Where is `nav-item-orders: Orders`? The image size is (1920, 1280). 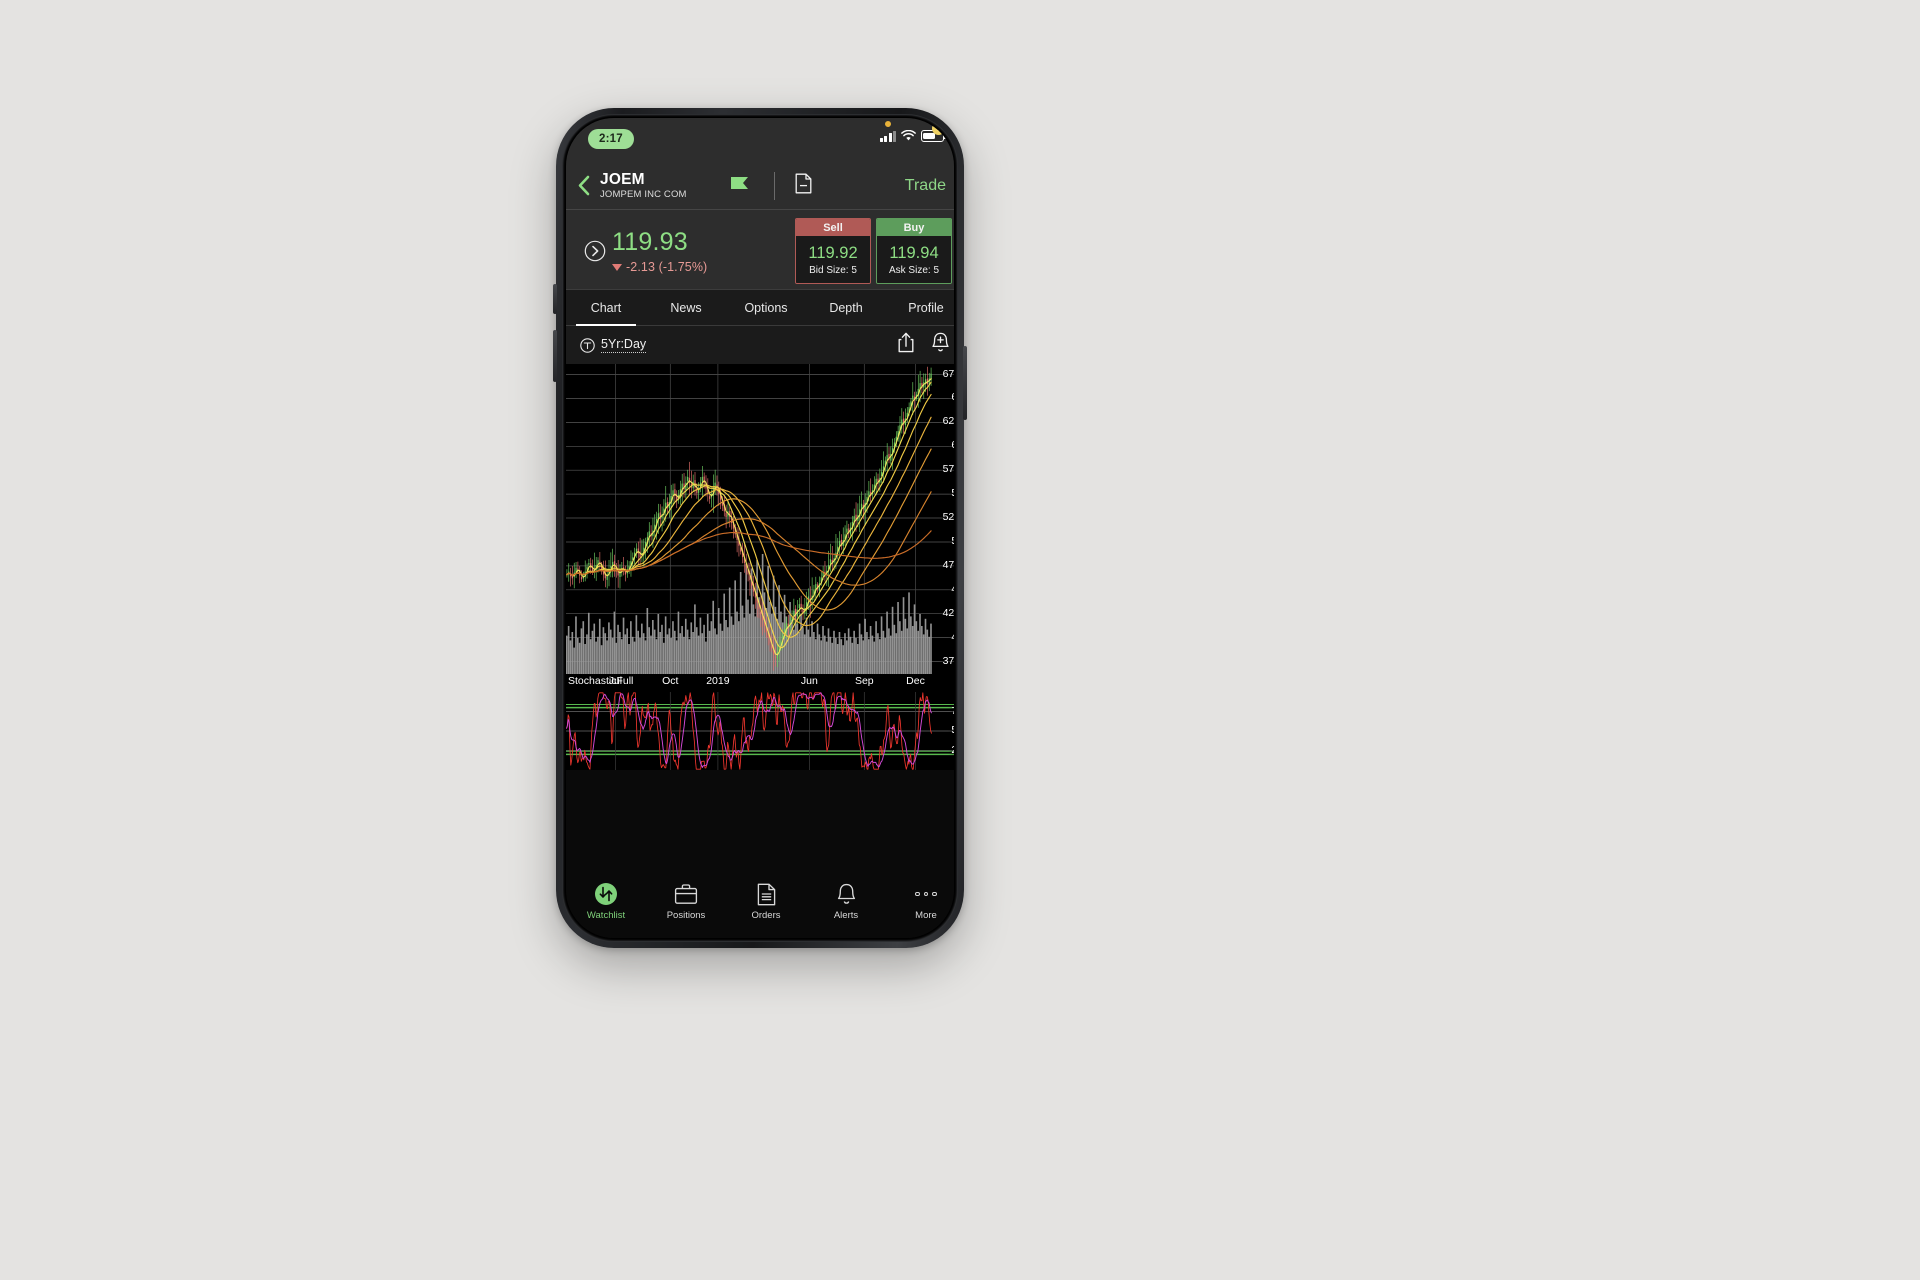
nav-item-orders: Orders is located at coordinates (766, 901).